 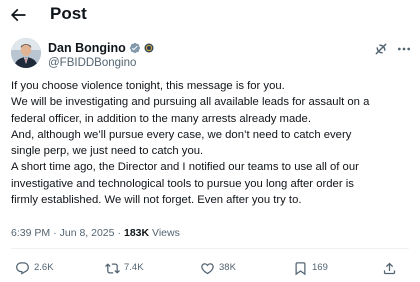 I want to click on like-button: 38K, so click(x=218, y=268).